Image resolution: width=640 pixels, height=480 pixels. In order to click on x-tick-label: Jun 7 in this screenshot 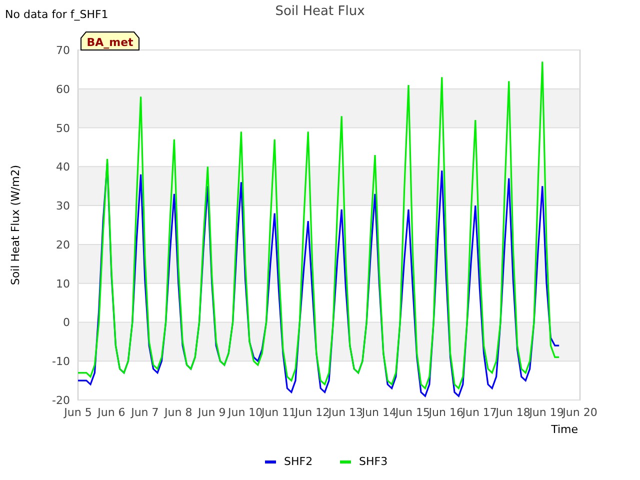, I will do `click(145, 412)`.